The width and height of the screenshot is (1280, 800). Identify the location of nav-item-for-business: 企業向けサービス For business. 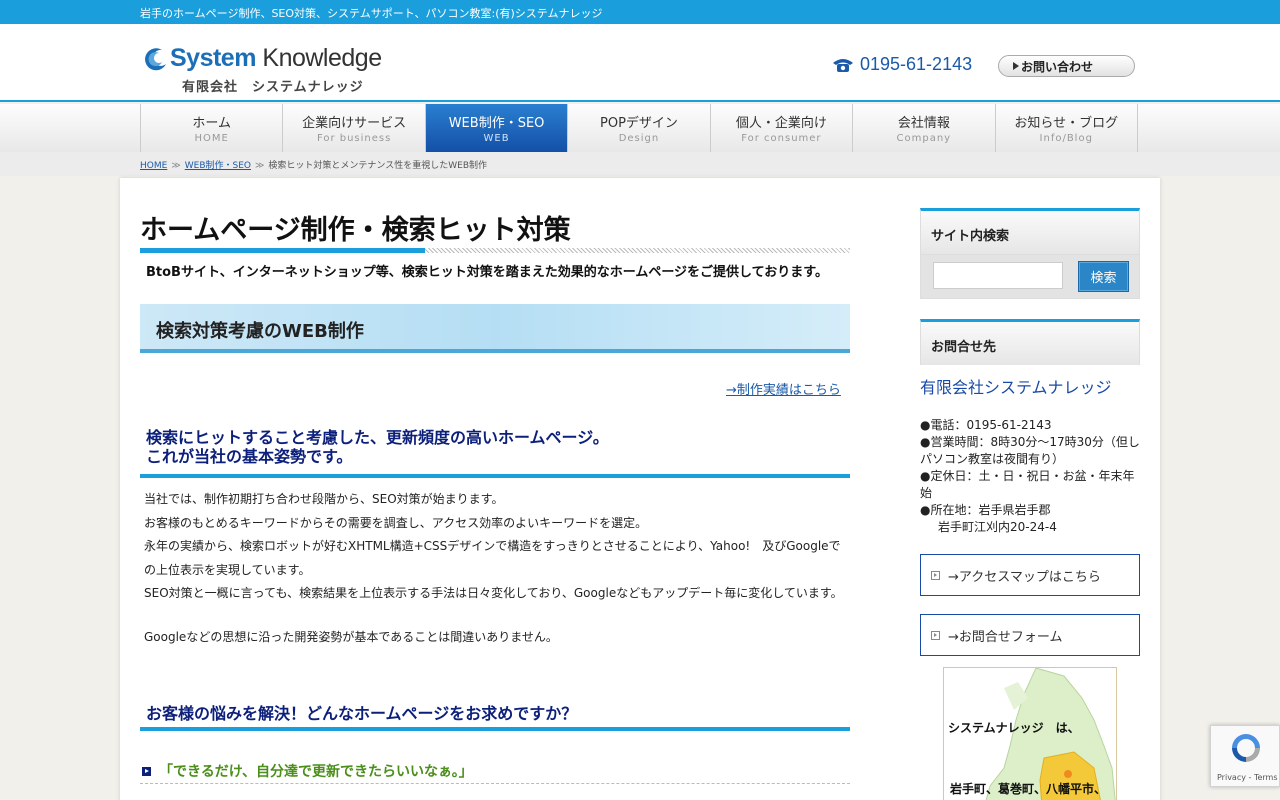
(354, 128).